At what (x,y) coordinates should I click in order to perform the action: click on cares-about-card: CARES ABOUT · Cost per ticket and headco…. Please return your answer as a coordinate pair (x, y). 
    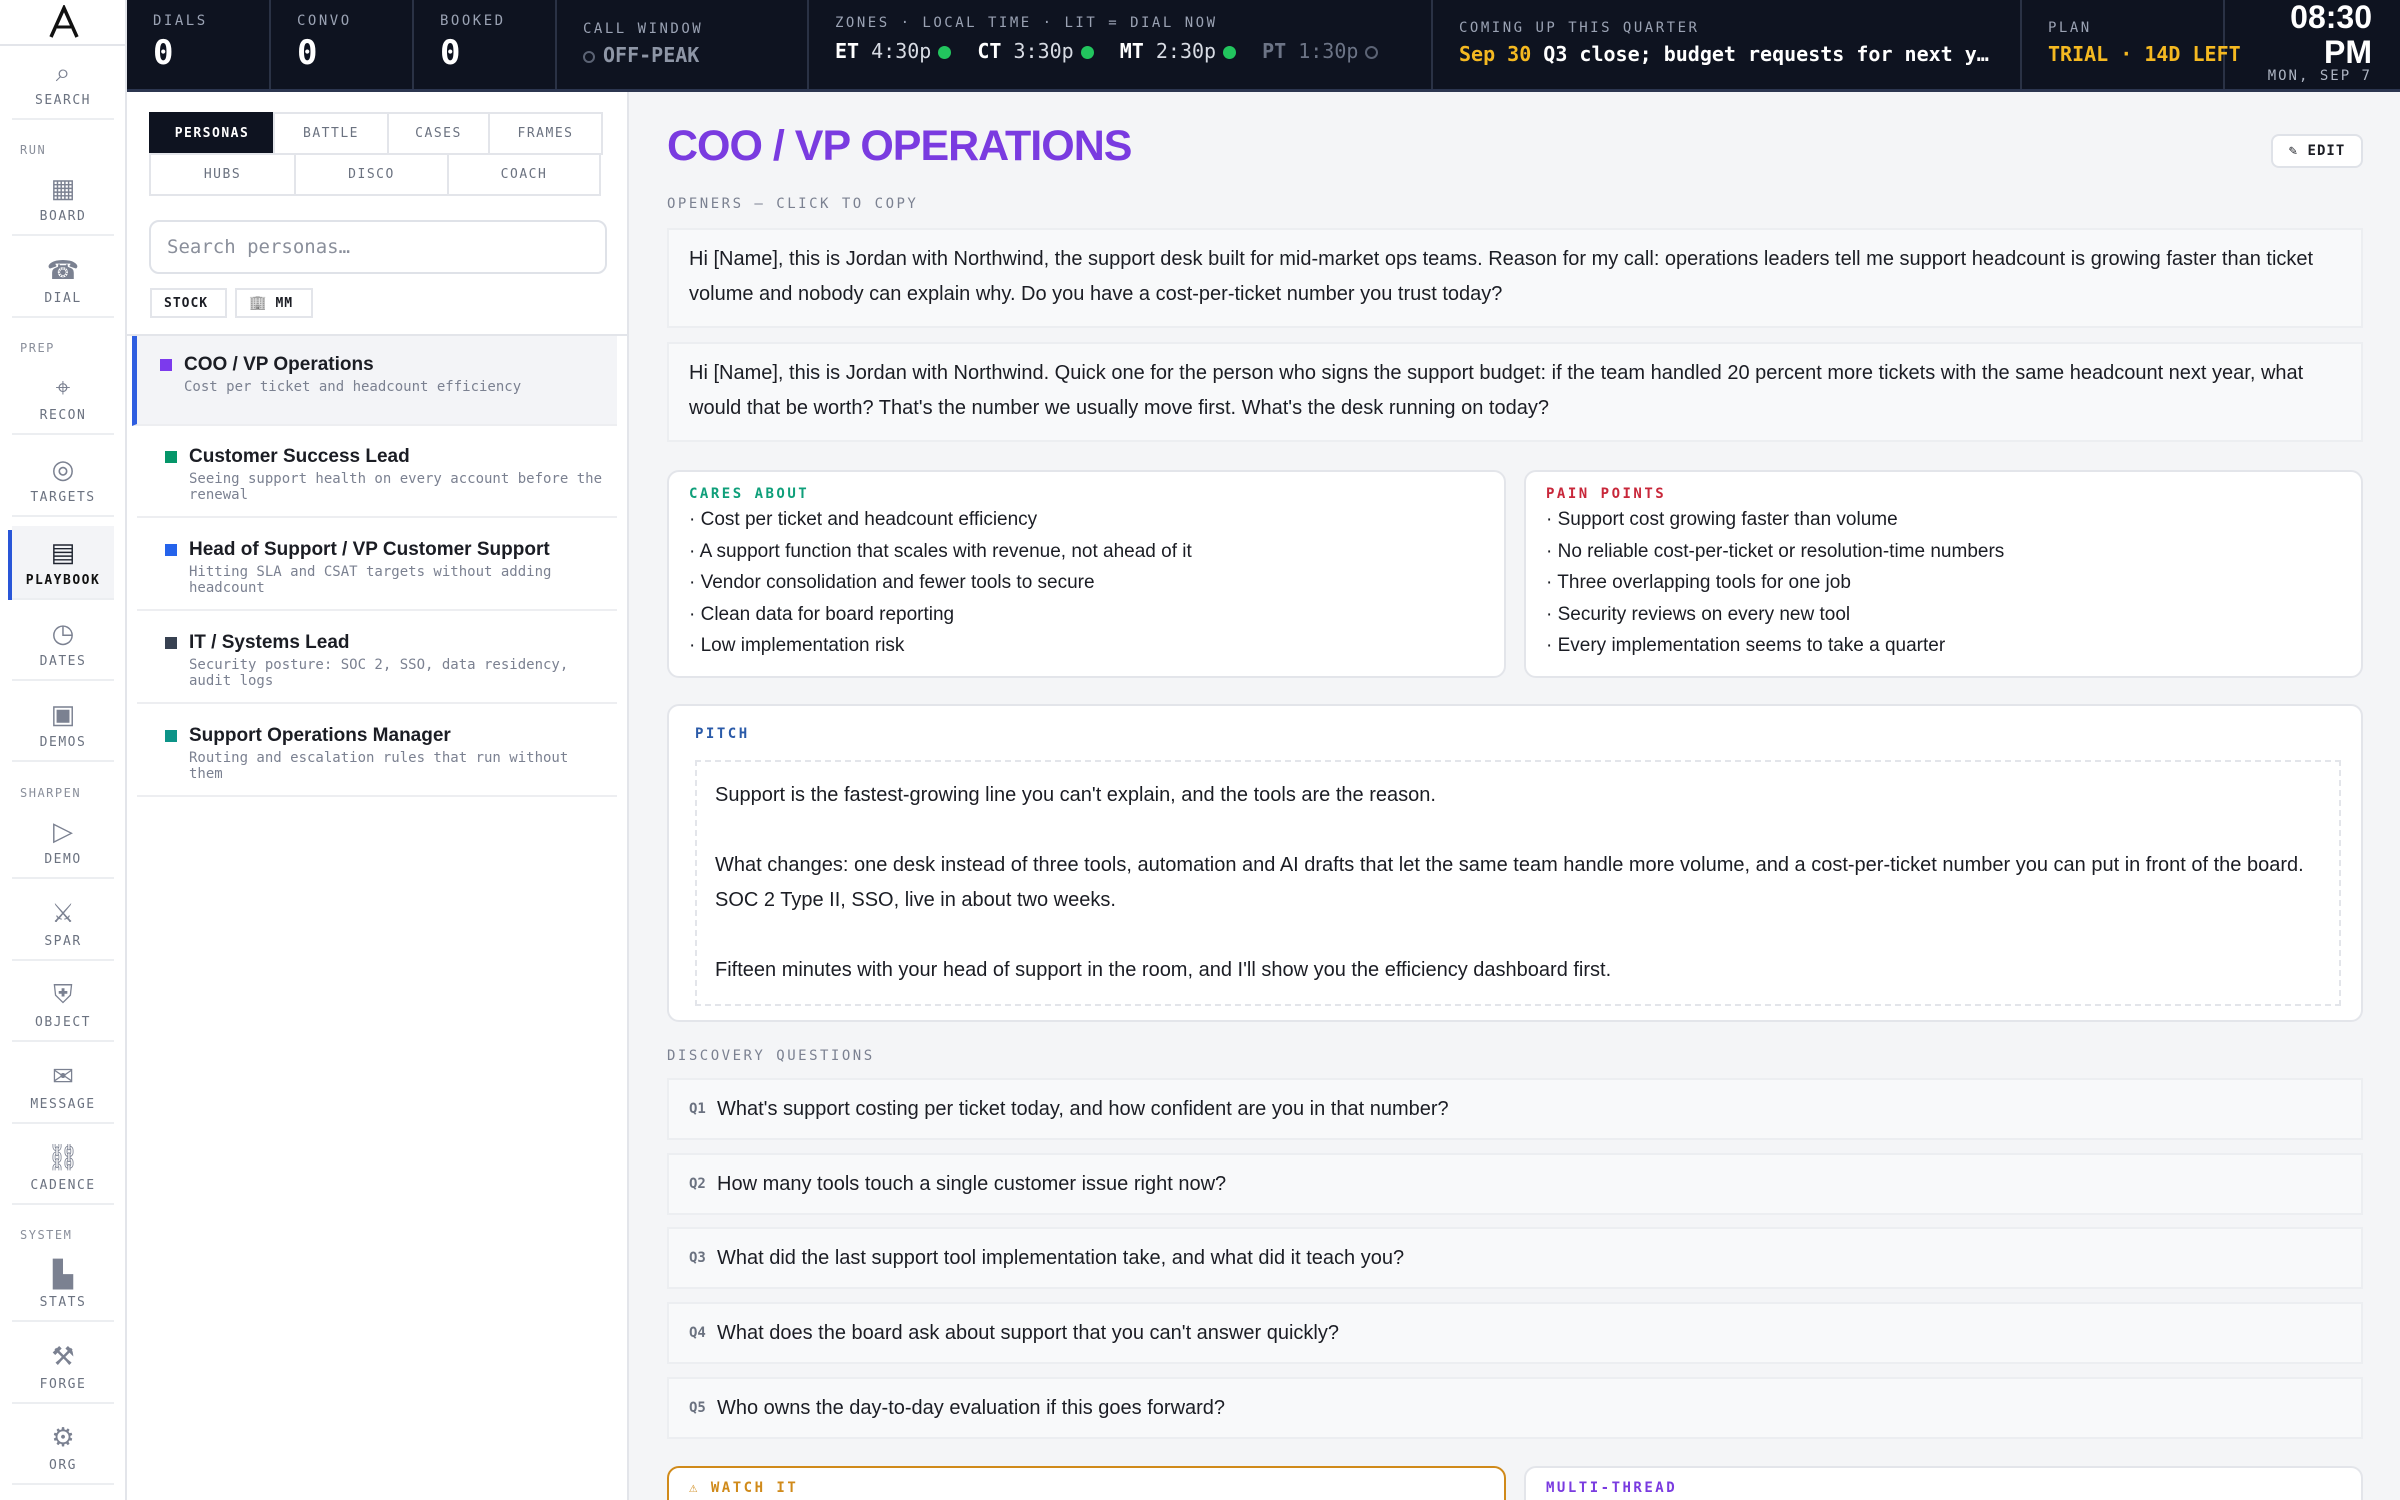
    Looking at the image, I should click on (1086, 574).